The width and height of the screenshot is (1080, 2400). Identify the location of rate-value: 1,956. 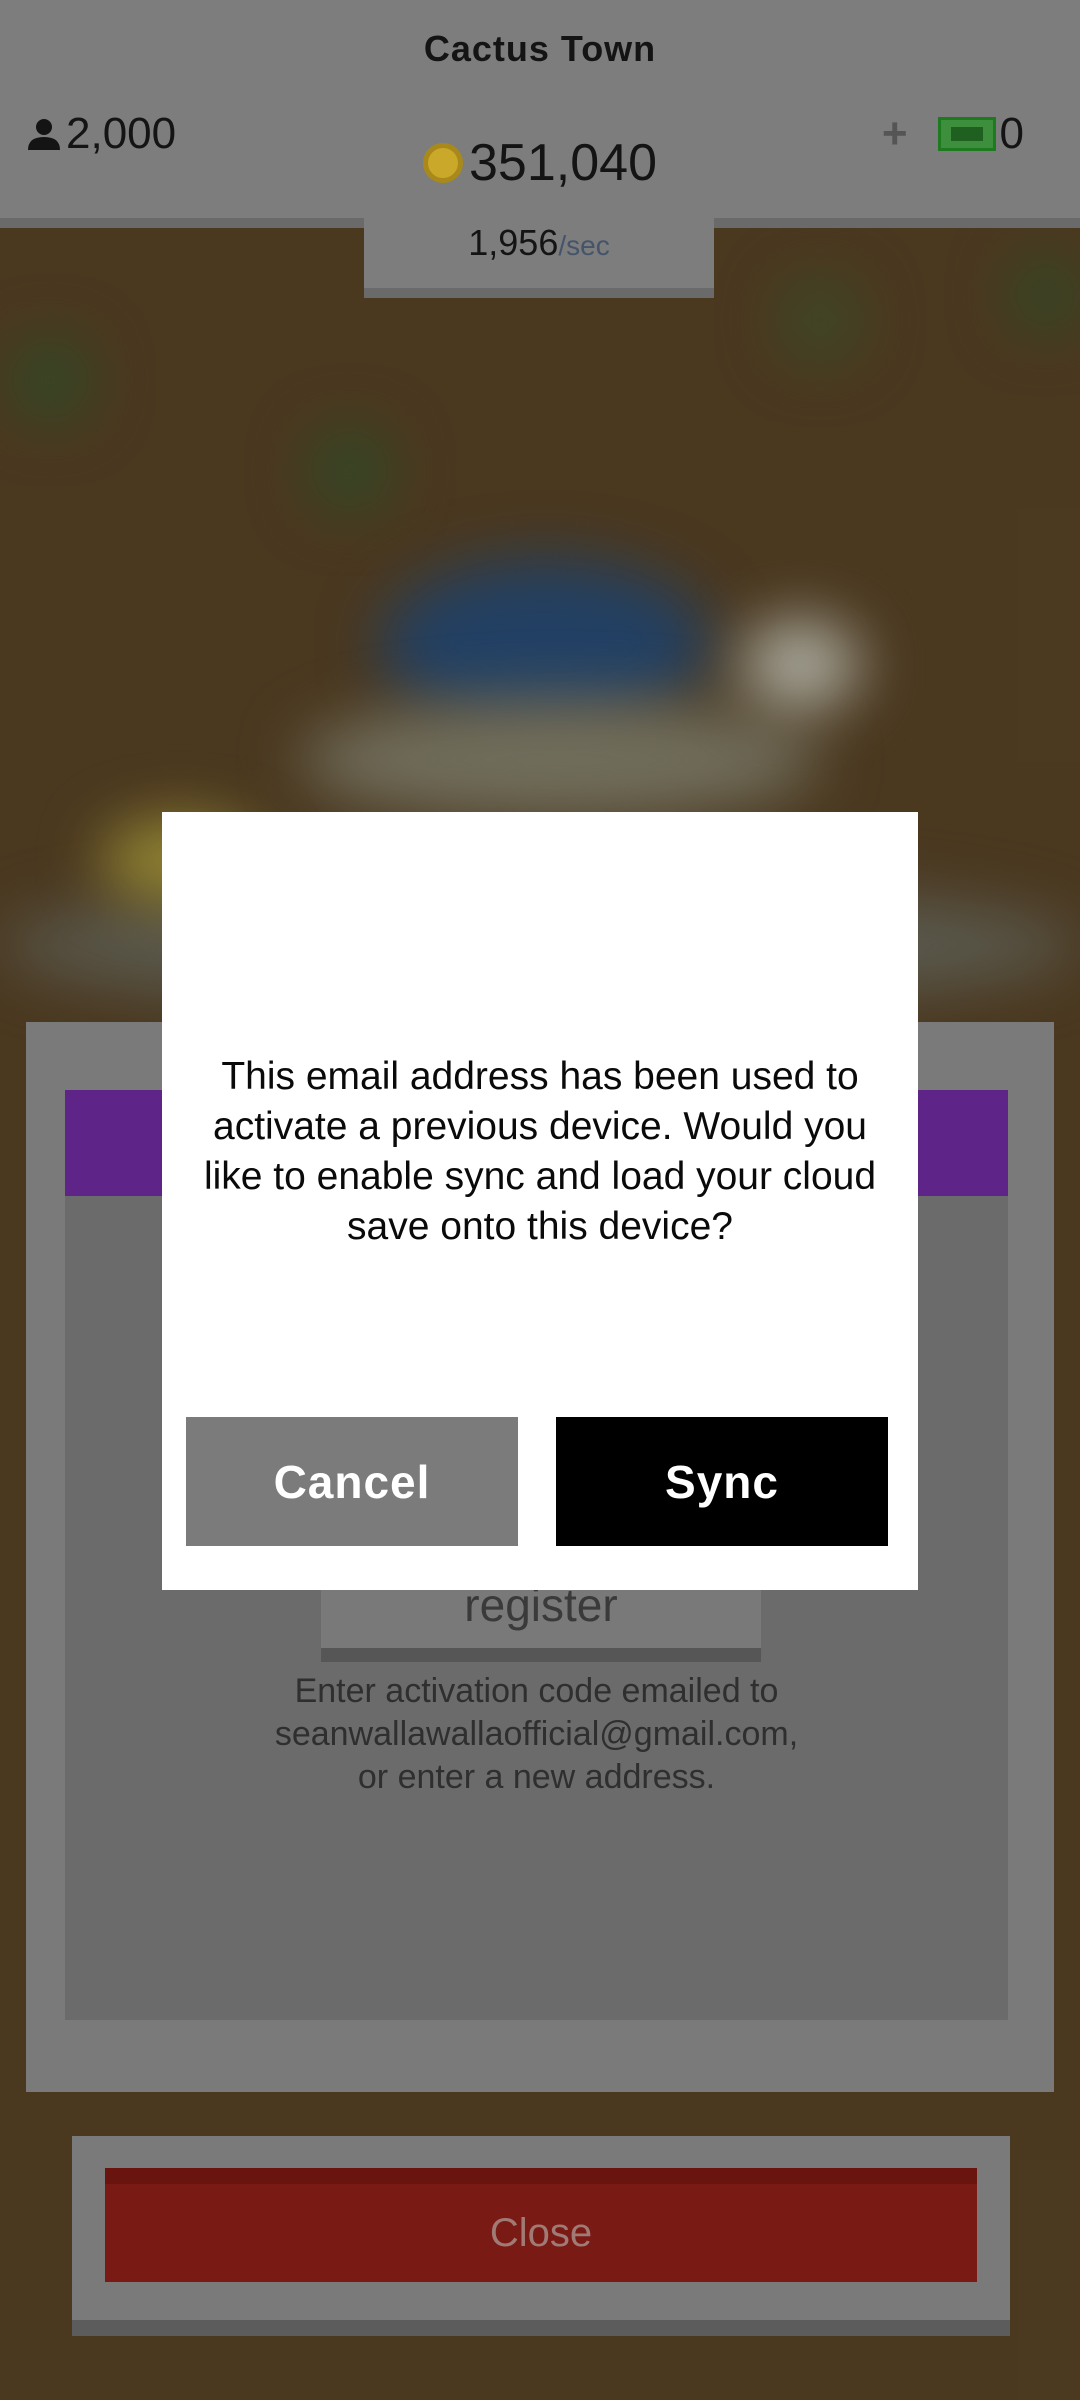
(513, 242).